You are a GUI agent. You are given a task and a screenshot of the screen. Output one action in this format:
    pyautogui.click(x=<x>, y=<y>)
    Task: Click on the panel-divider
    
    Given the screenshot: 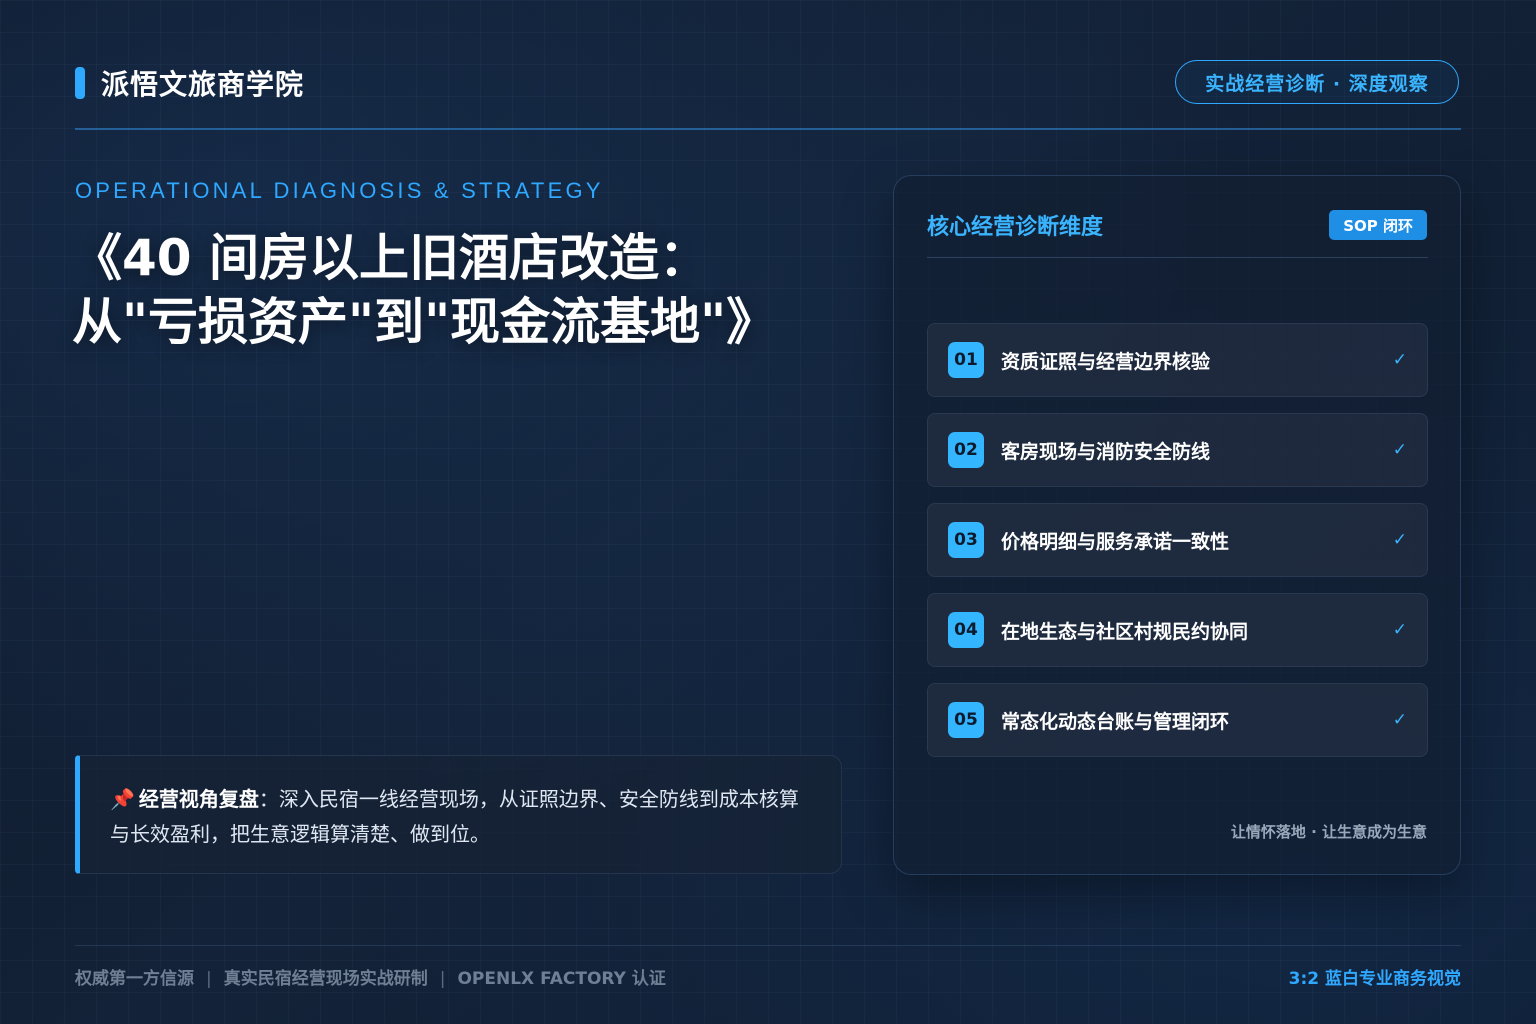 What is the action you would take?
    pyautogui.click(x=1177, y=257)
    